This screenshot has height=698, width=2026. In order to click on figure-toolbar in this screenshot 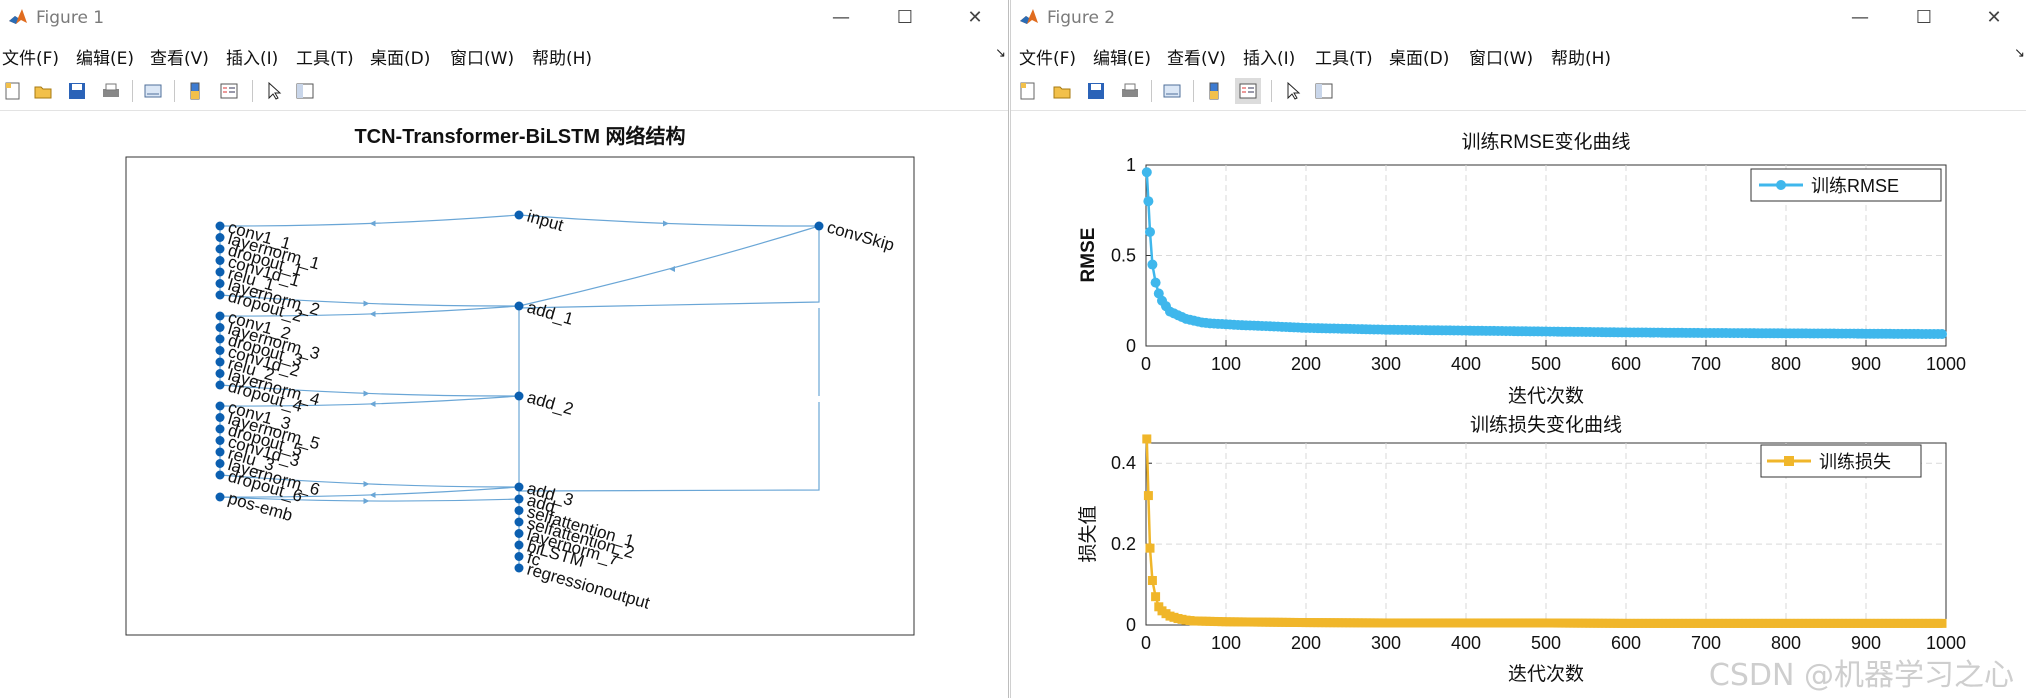, I will do `click(504, 91)`.